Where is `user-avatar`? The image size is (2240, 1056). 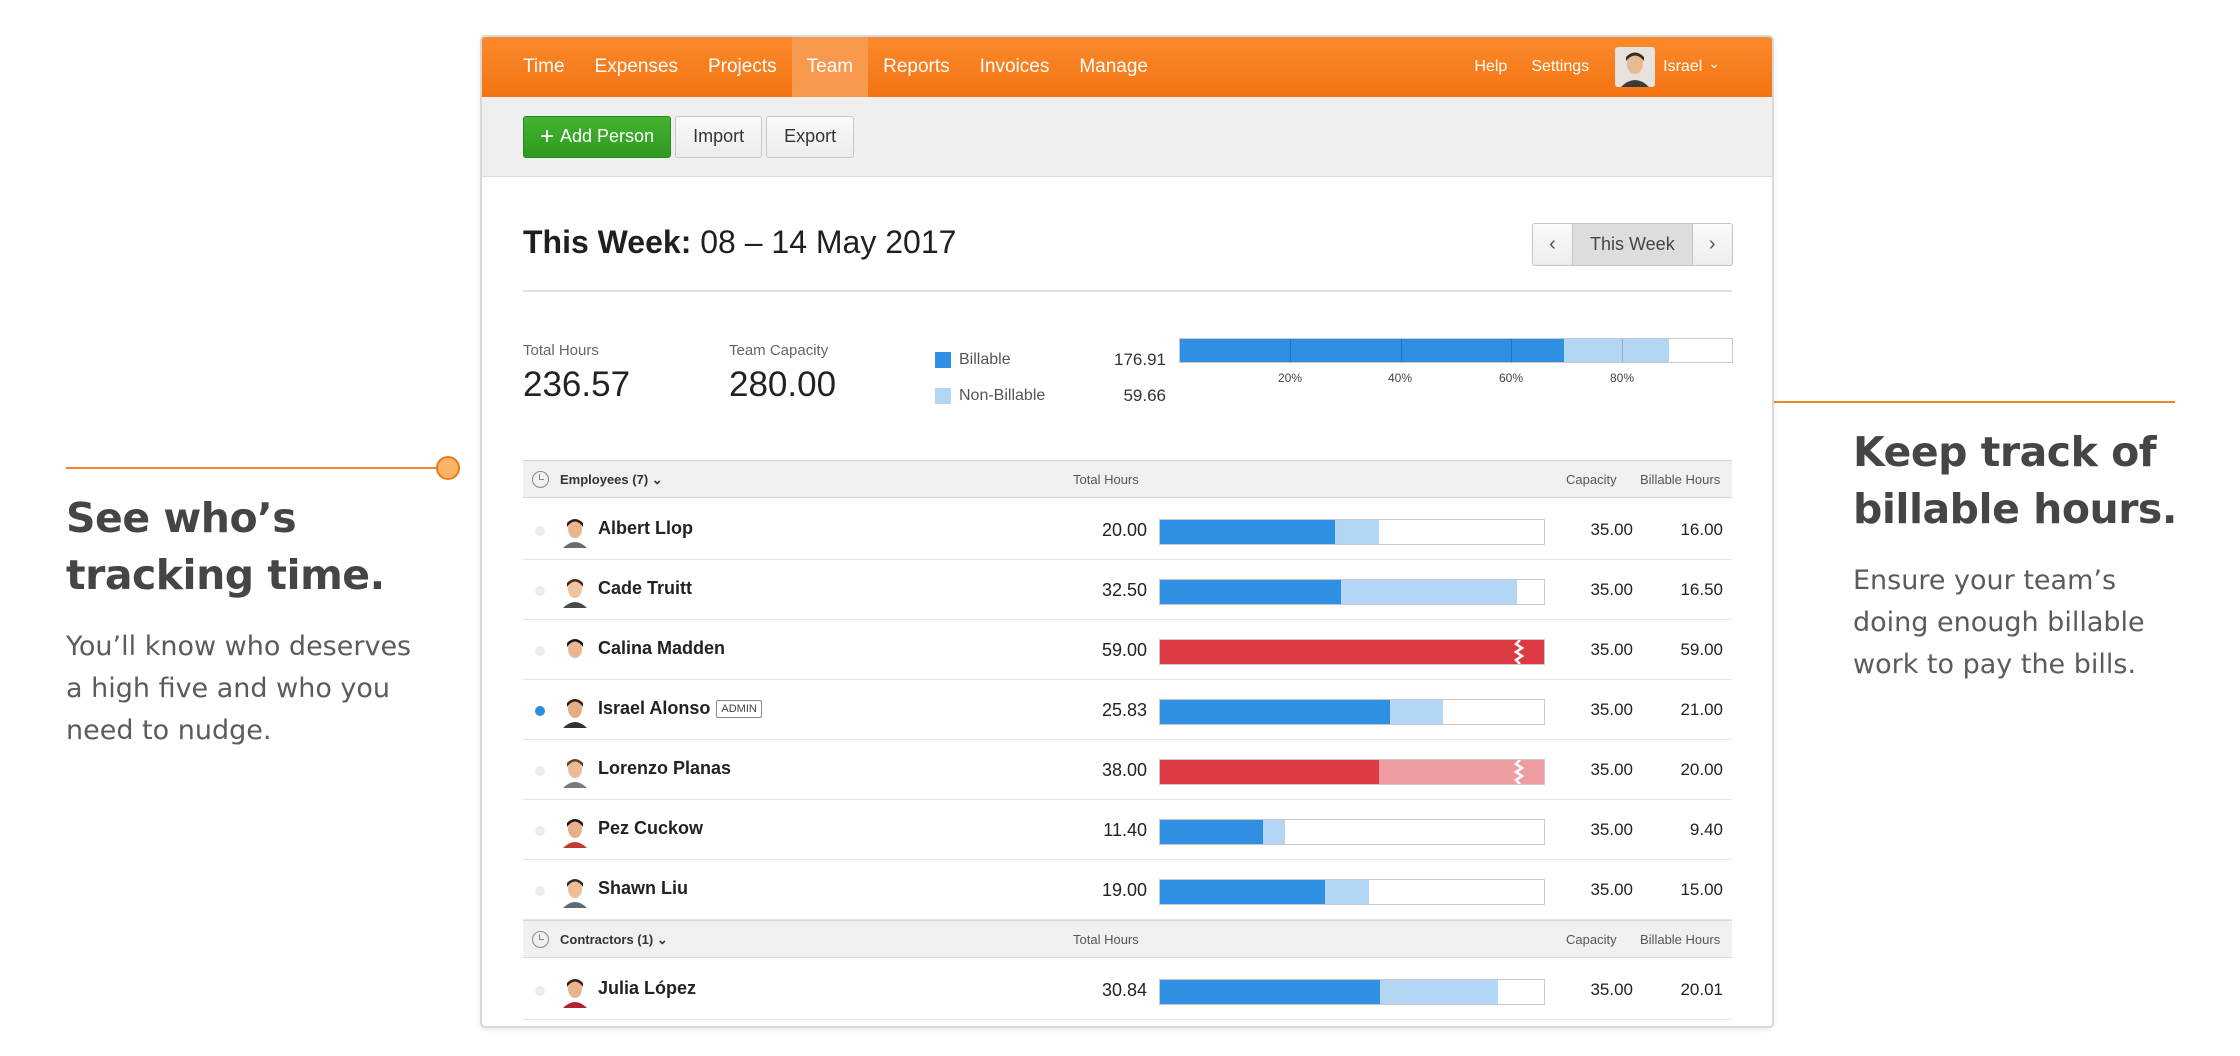
user-avatar is located at coordinates (1635, 67).